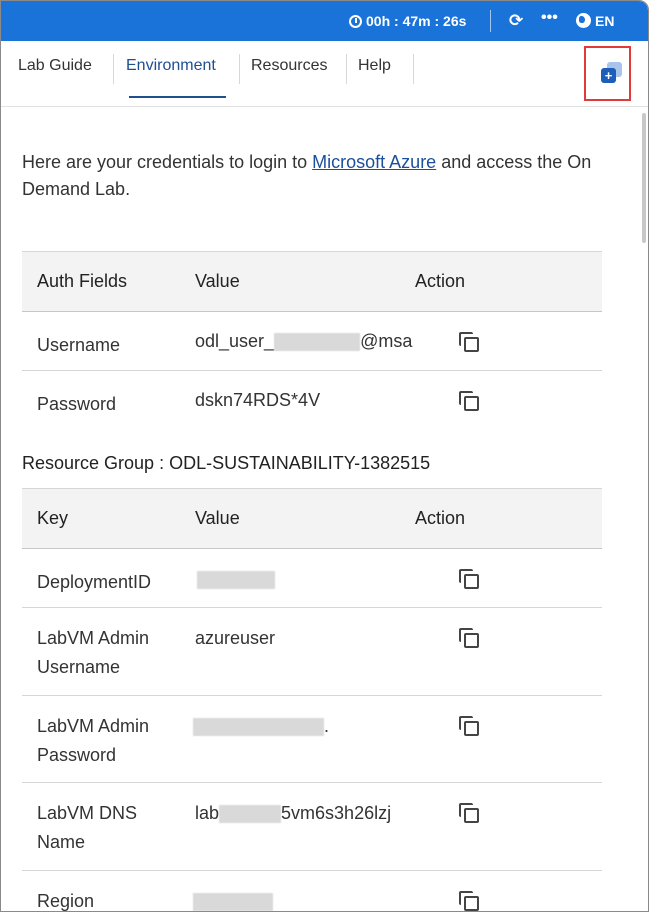 Image resolution: width=649 pixels, height=912 pixels. I want to click on admin-username-value: azureuser, so click(235, 638).